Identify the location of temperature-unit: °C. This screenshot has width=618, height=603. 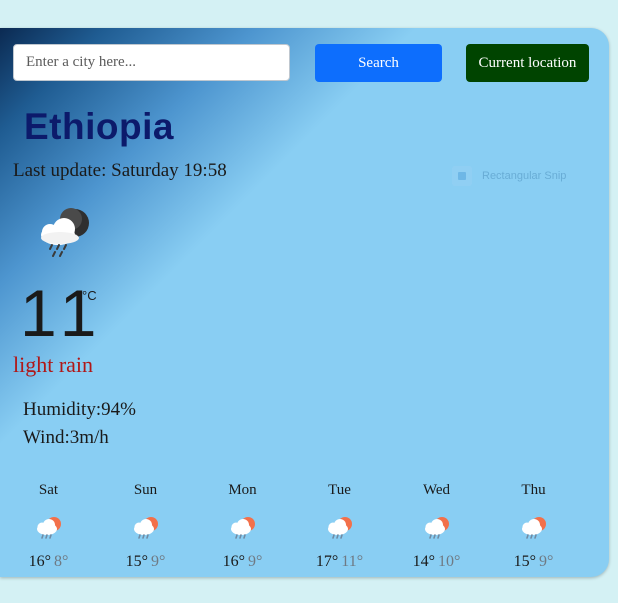
(89, 295).